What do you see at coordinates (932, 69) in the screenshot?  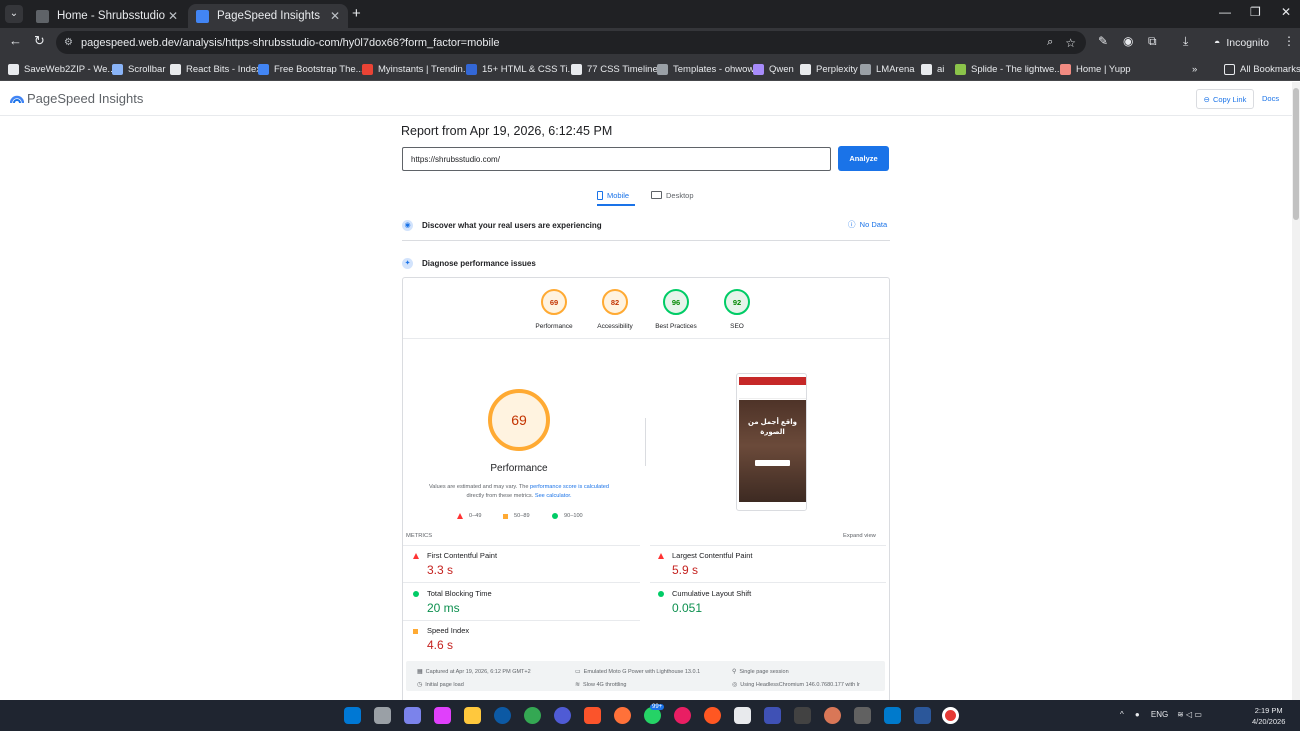 I see `bookmark-folder: ai` at bounding box center [932, 69].